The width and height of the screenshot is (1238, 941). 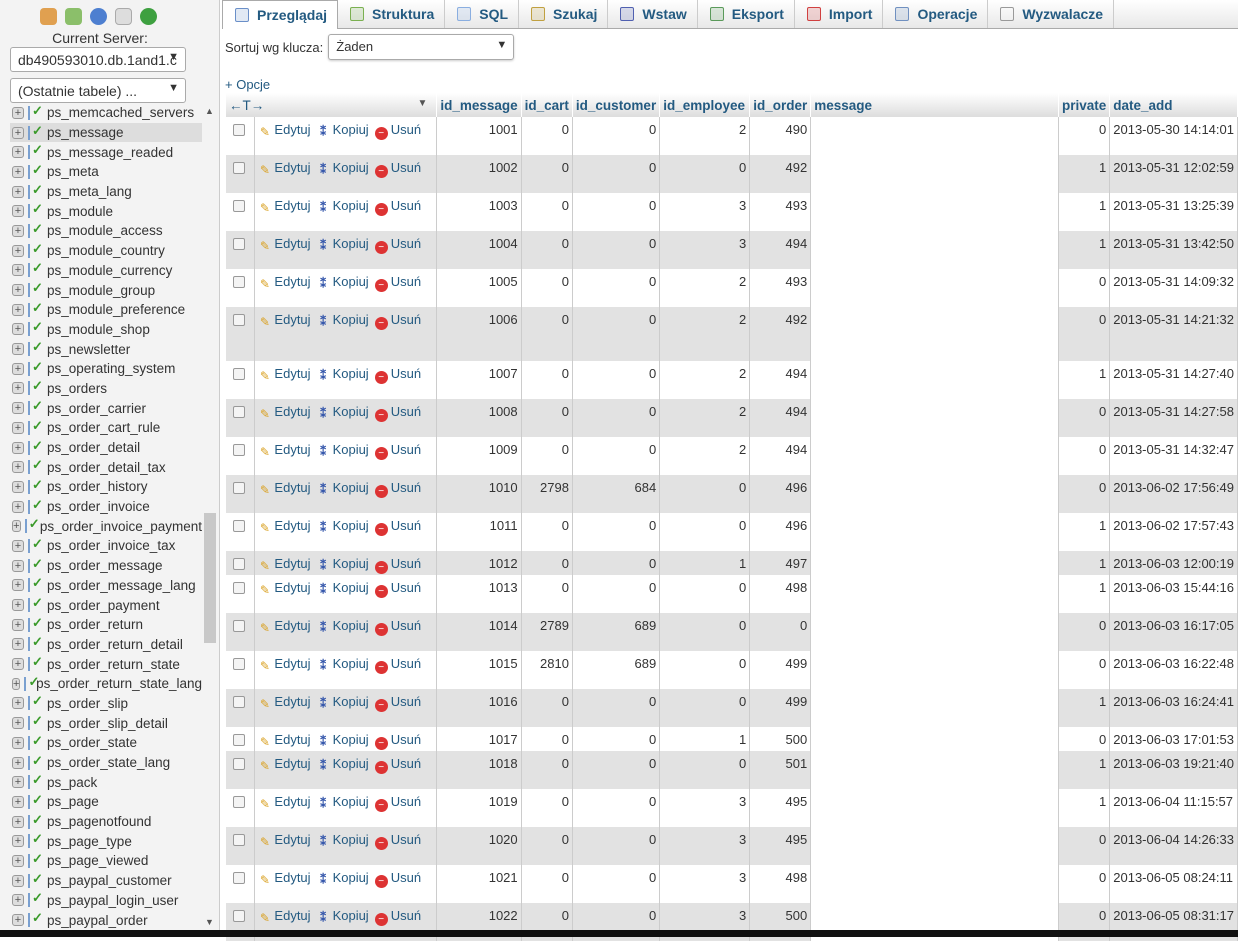 I want to click on logout-icon, so click(x=73, y=16).